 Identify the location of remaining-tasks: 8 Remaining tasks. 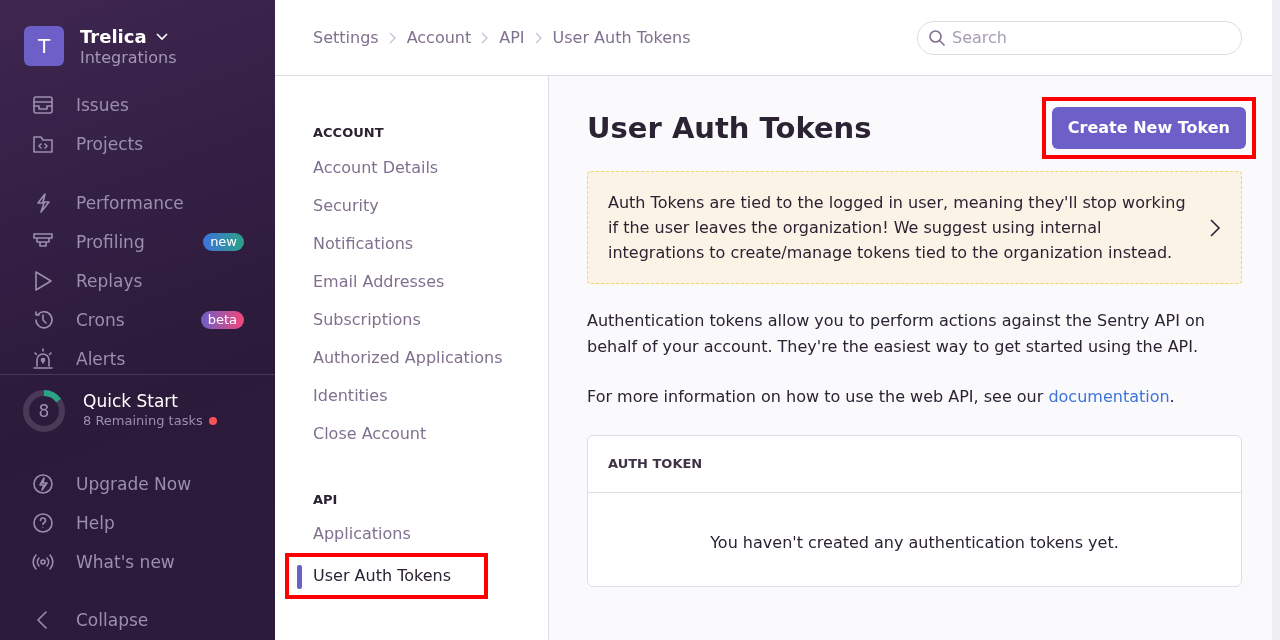
(143, 421).